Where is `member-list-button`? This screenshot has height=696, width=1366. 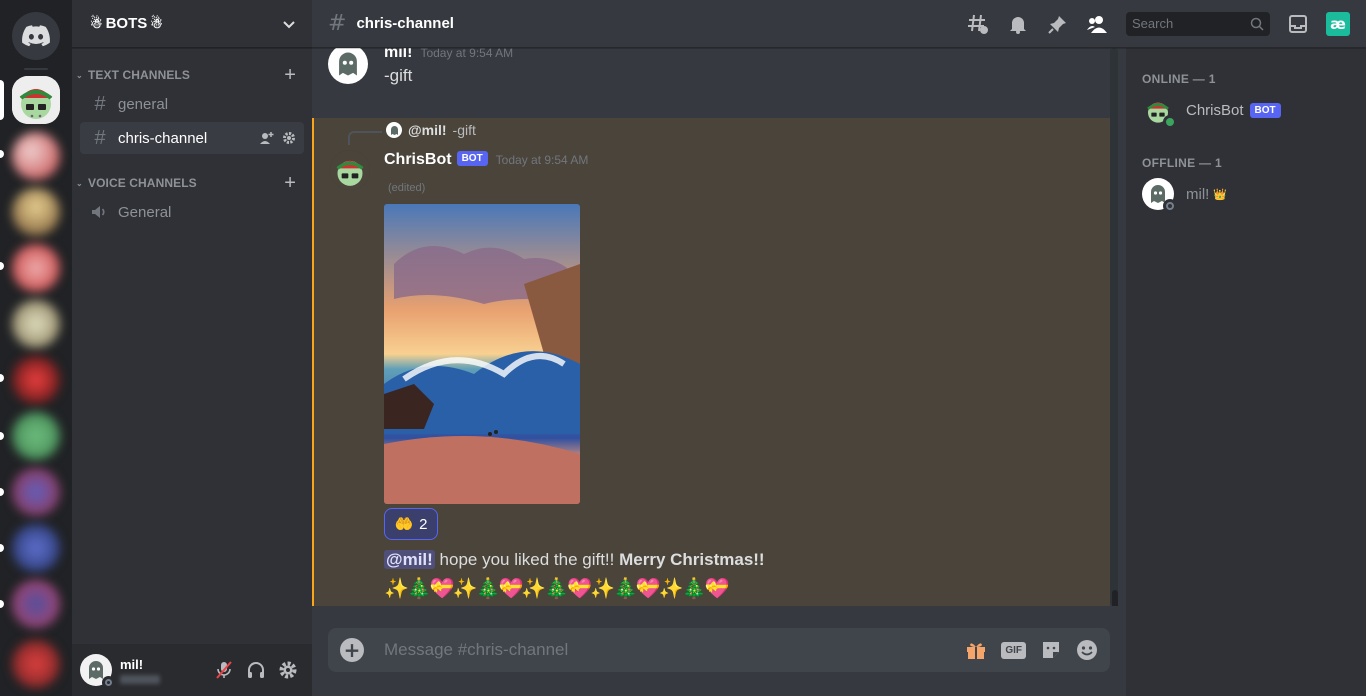 member-list-button is located at coordinates (1098, 24).